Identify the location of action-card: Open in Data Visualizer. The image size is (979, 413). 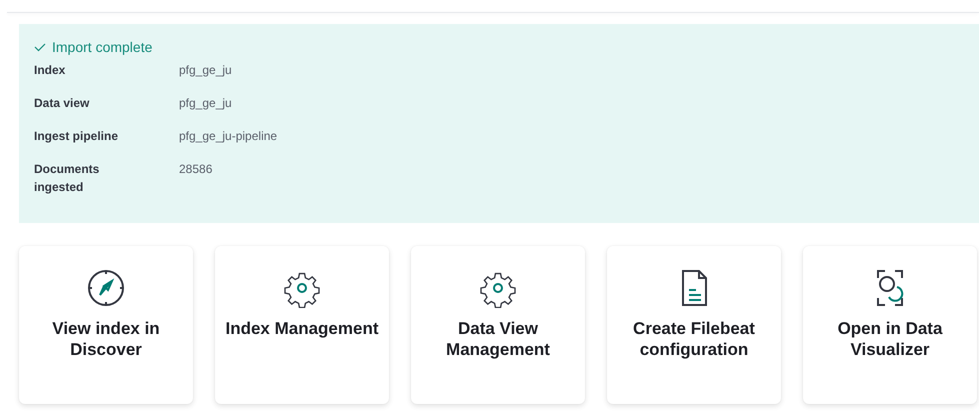
(890, 325).